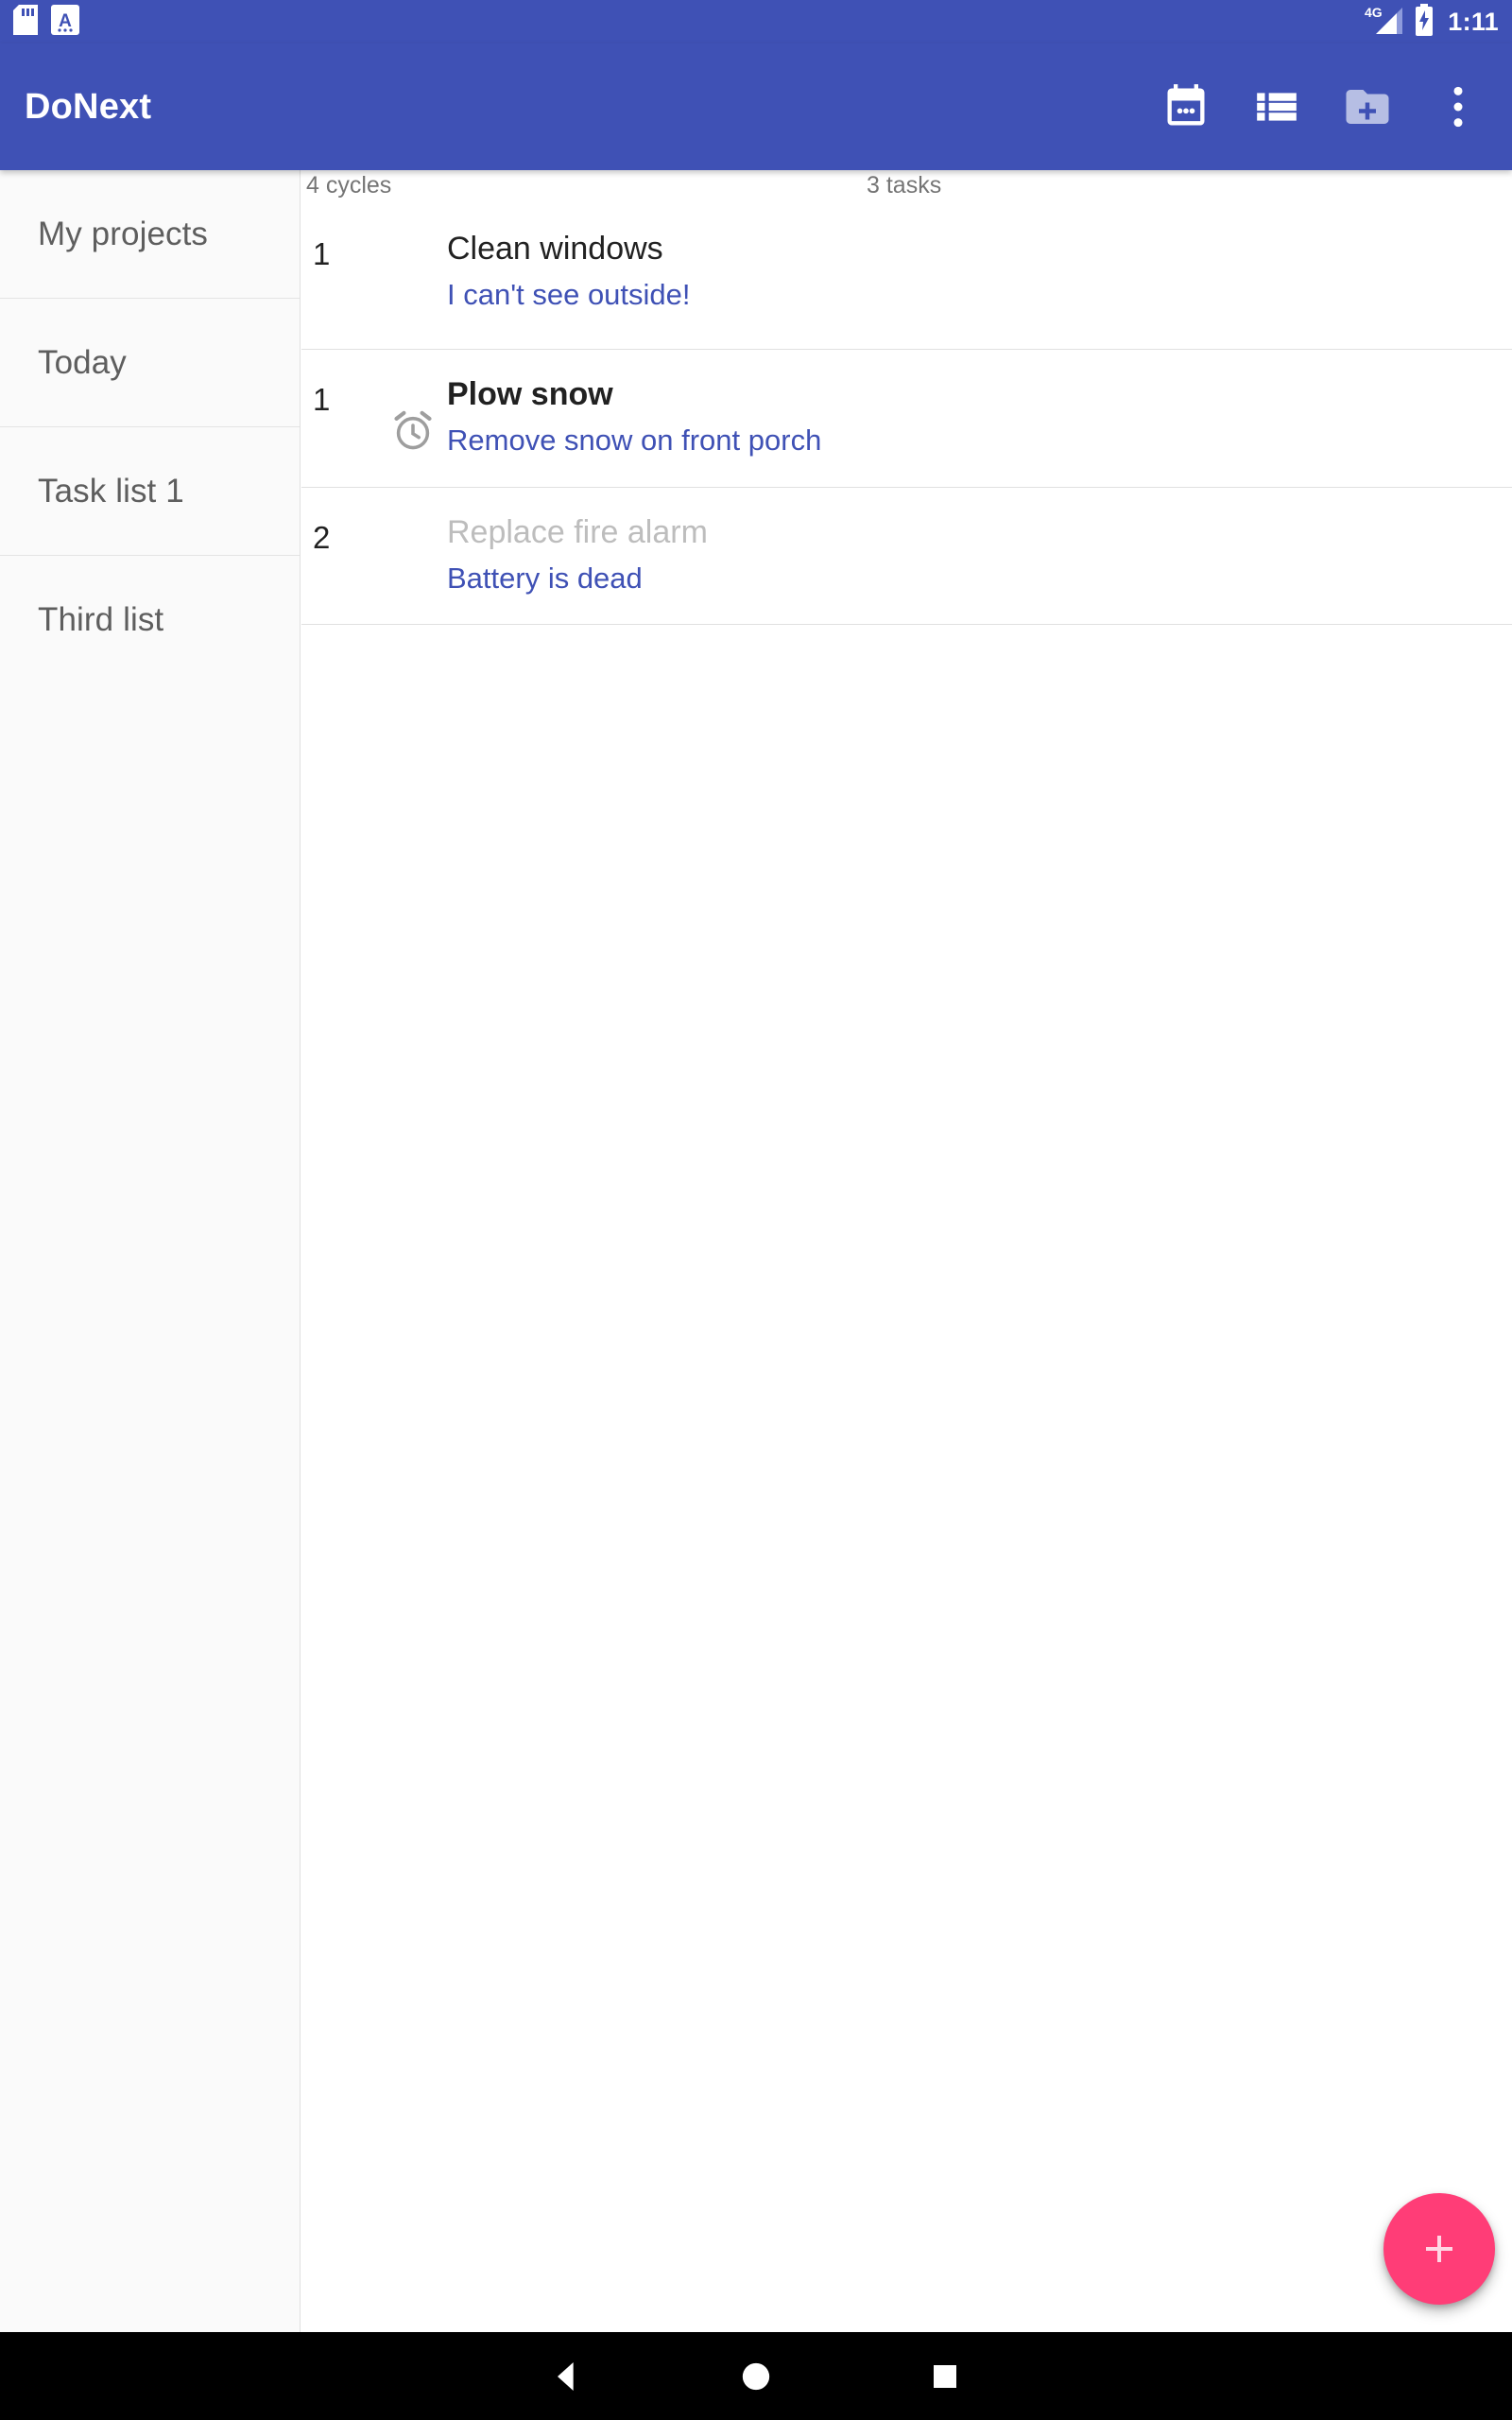  I want to click on table-row: 1 Plow snow Remove snow on front porch, so click(906, 419).